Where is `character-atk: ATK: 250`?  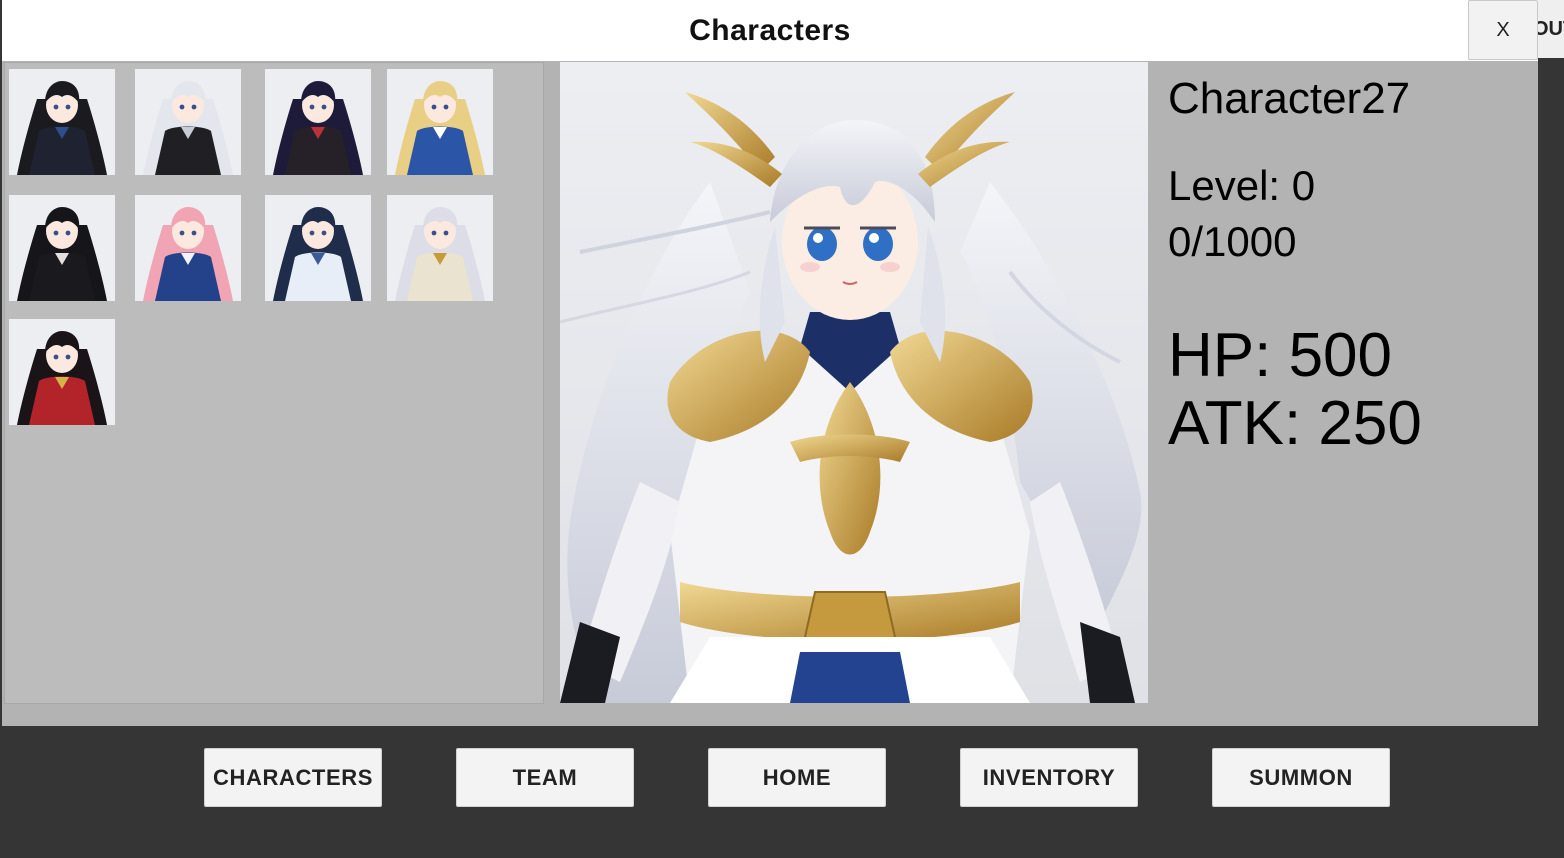 character-atk: ATK: 250 is located at coordinates (1295, 423).